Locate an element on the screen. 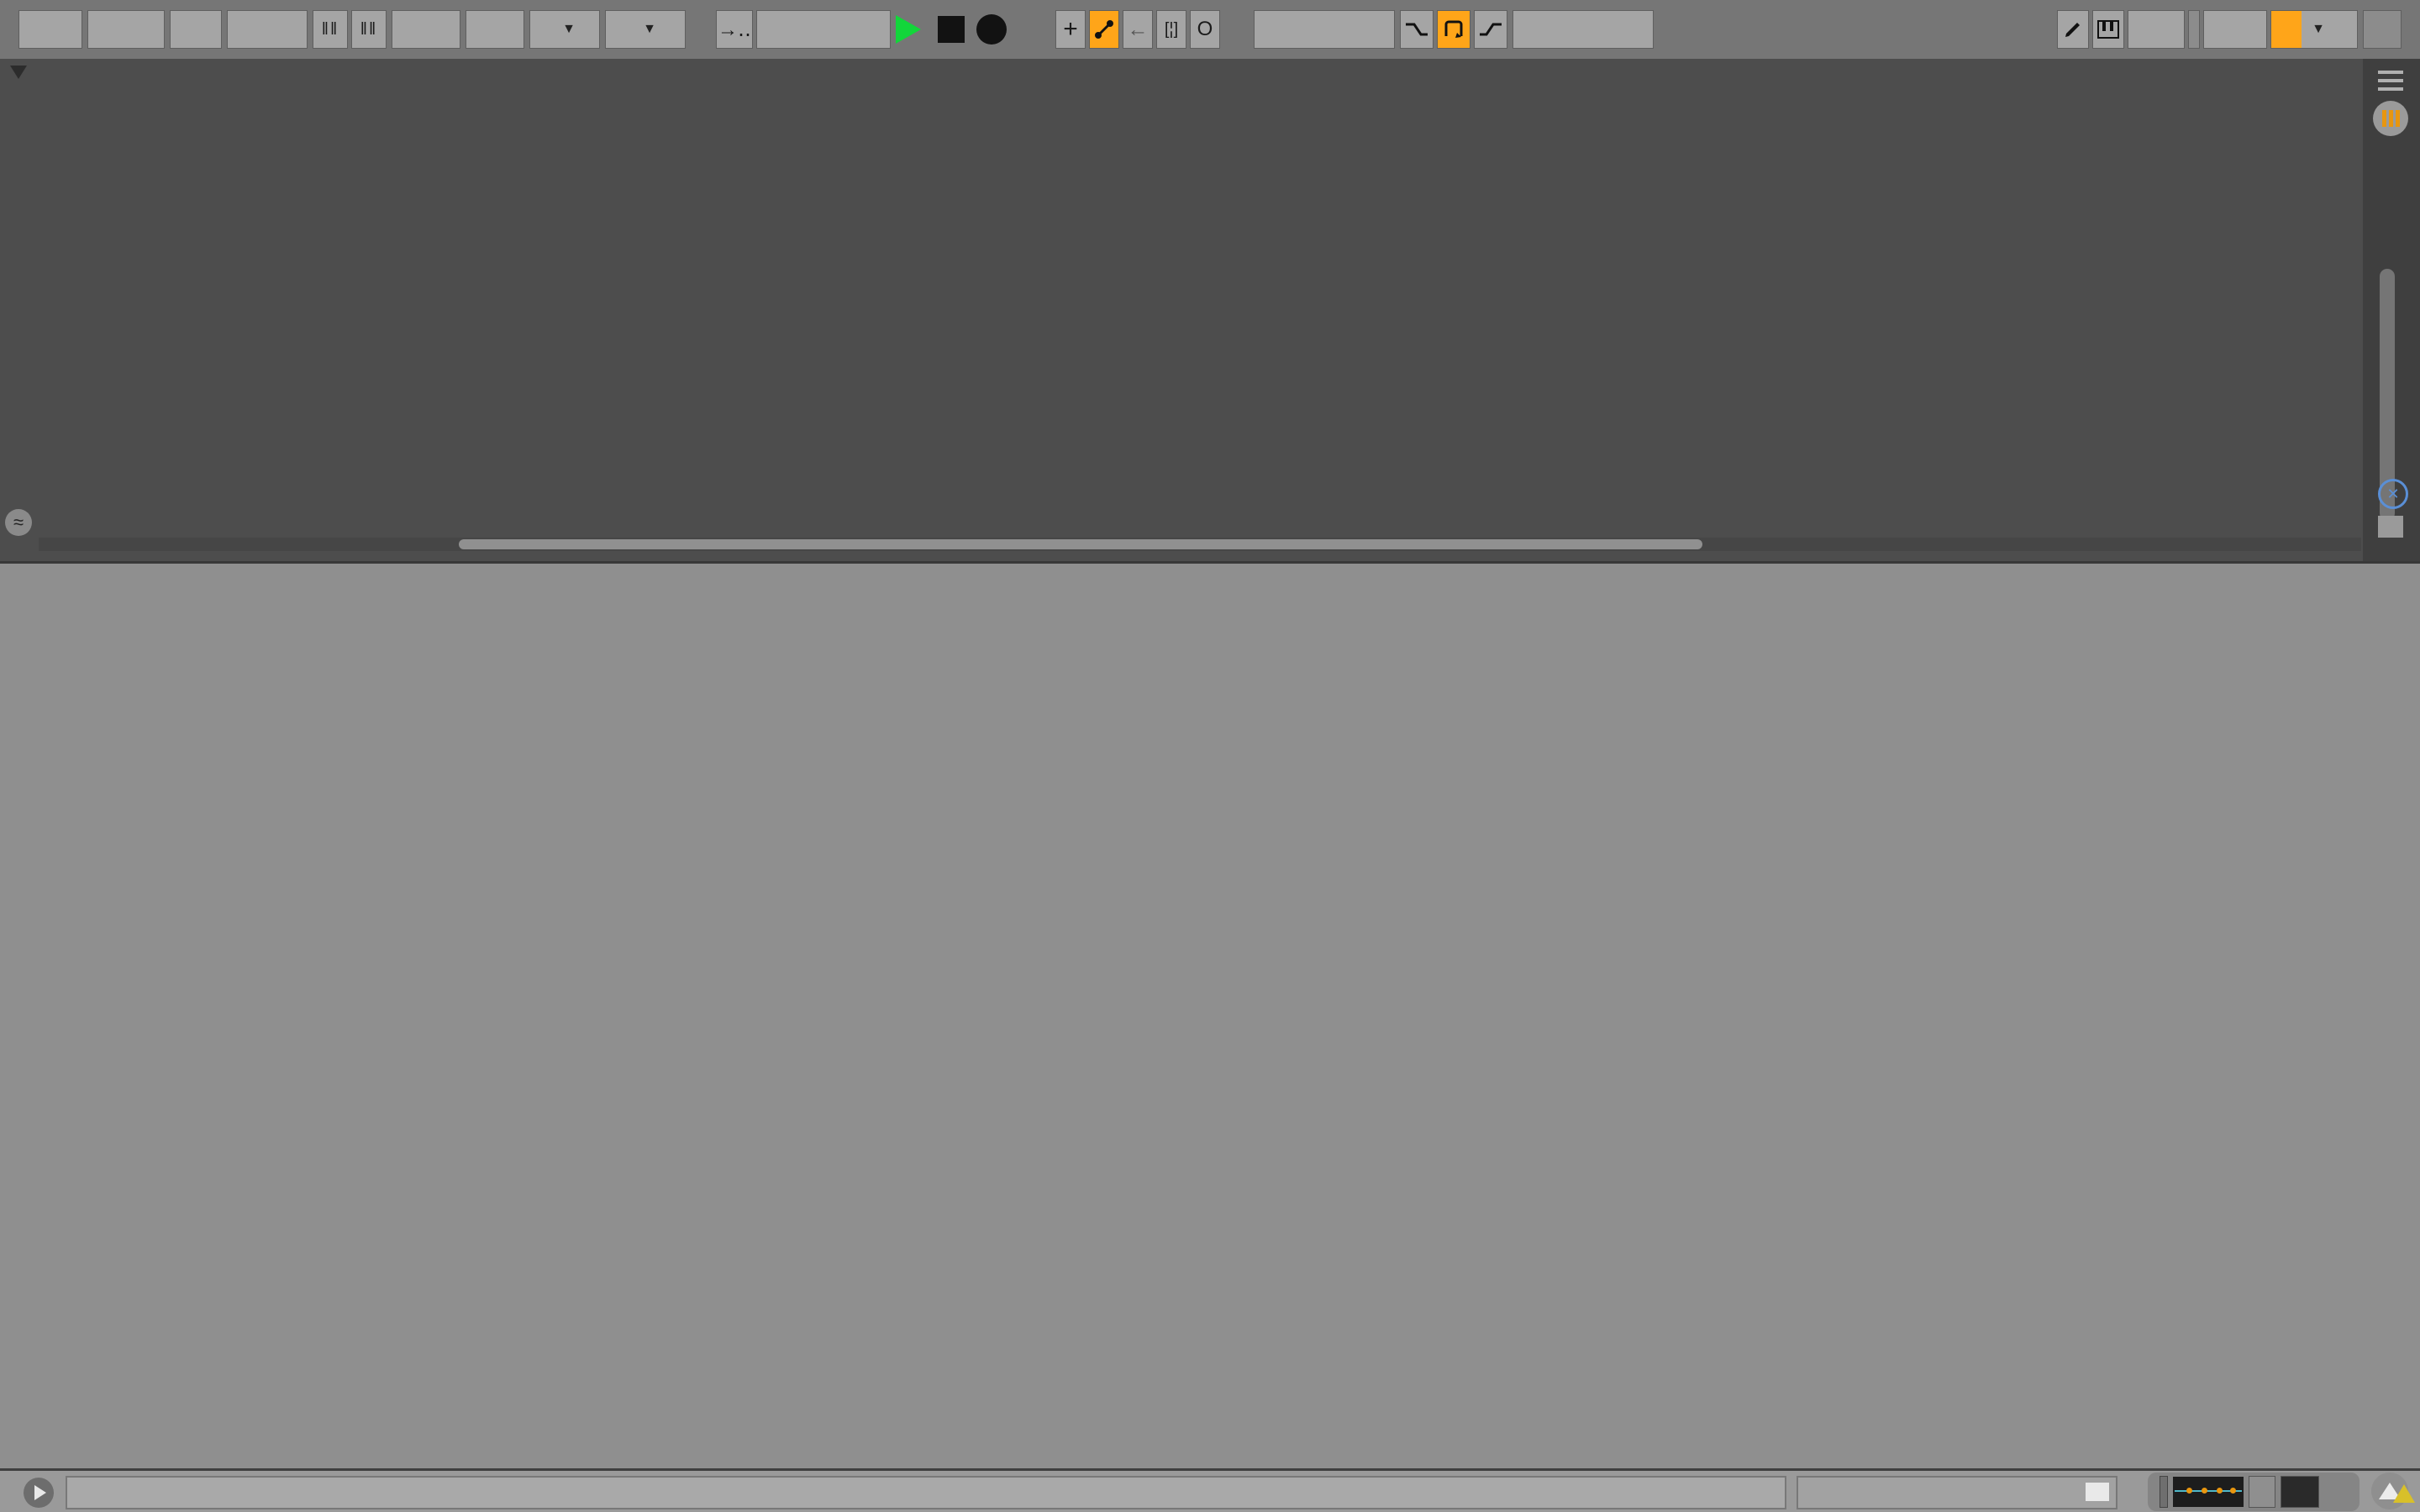 This screenshot has height=1512, width=2420. loop-length-field is located at coordinates (1583, 29).